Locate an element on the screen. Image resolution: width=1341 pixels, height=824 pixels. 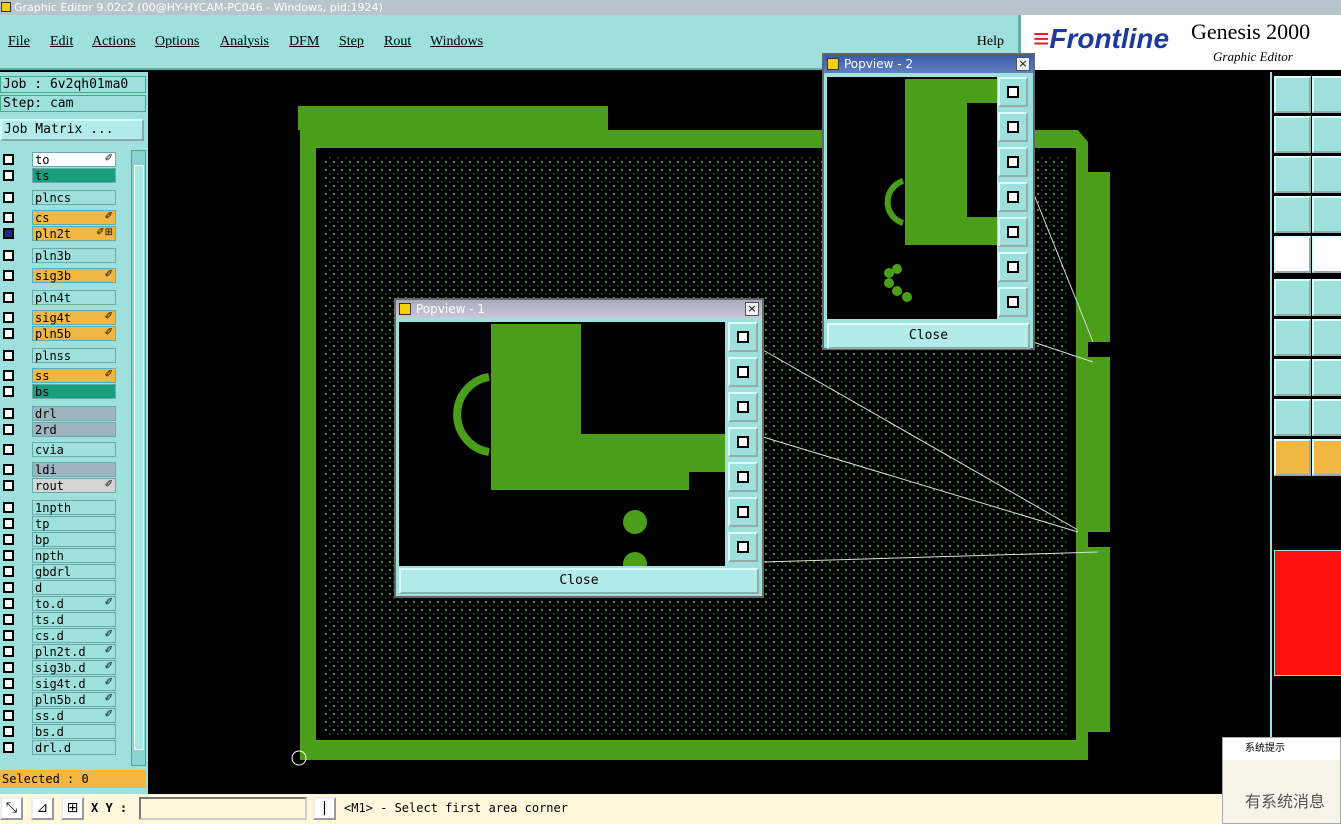
xy-input is located at coordinates (223, 808).